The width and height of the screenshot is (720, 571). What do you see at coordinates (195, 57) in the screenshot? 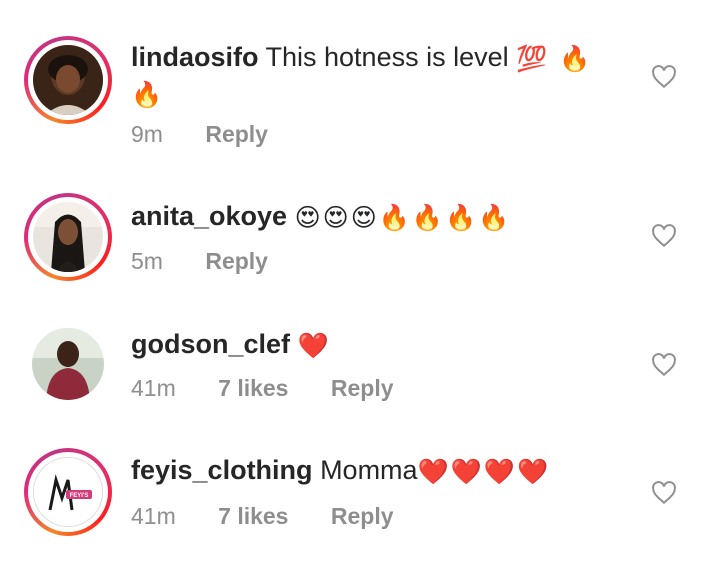
I see `comment-username: lindaosifo` at bounding box center [195, 57].